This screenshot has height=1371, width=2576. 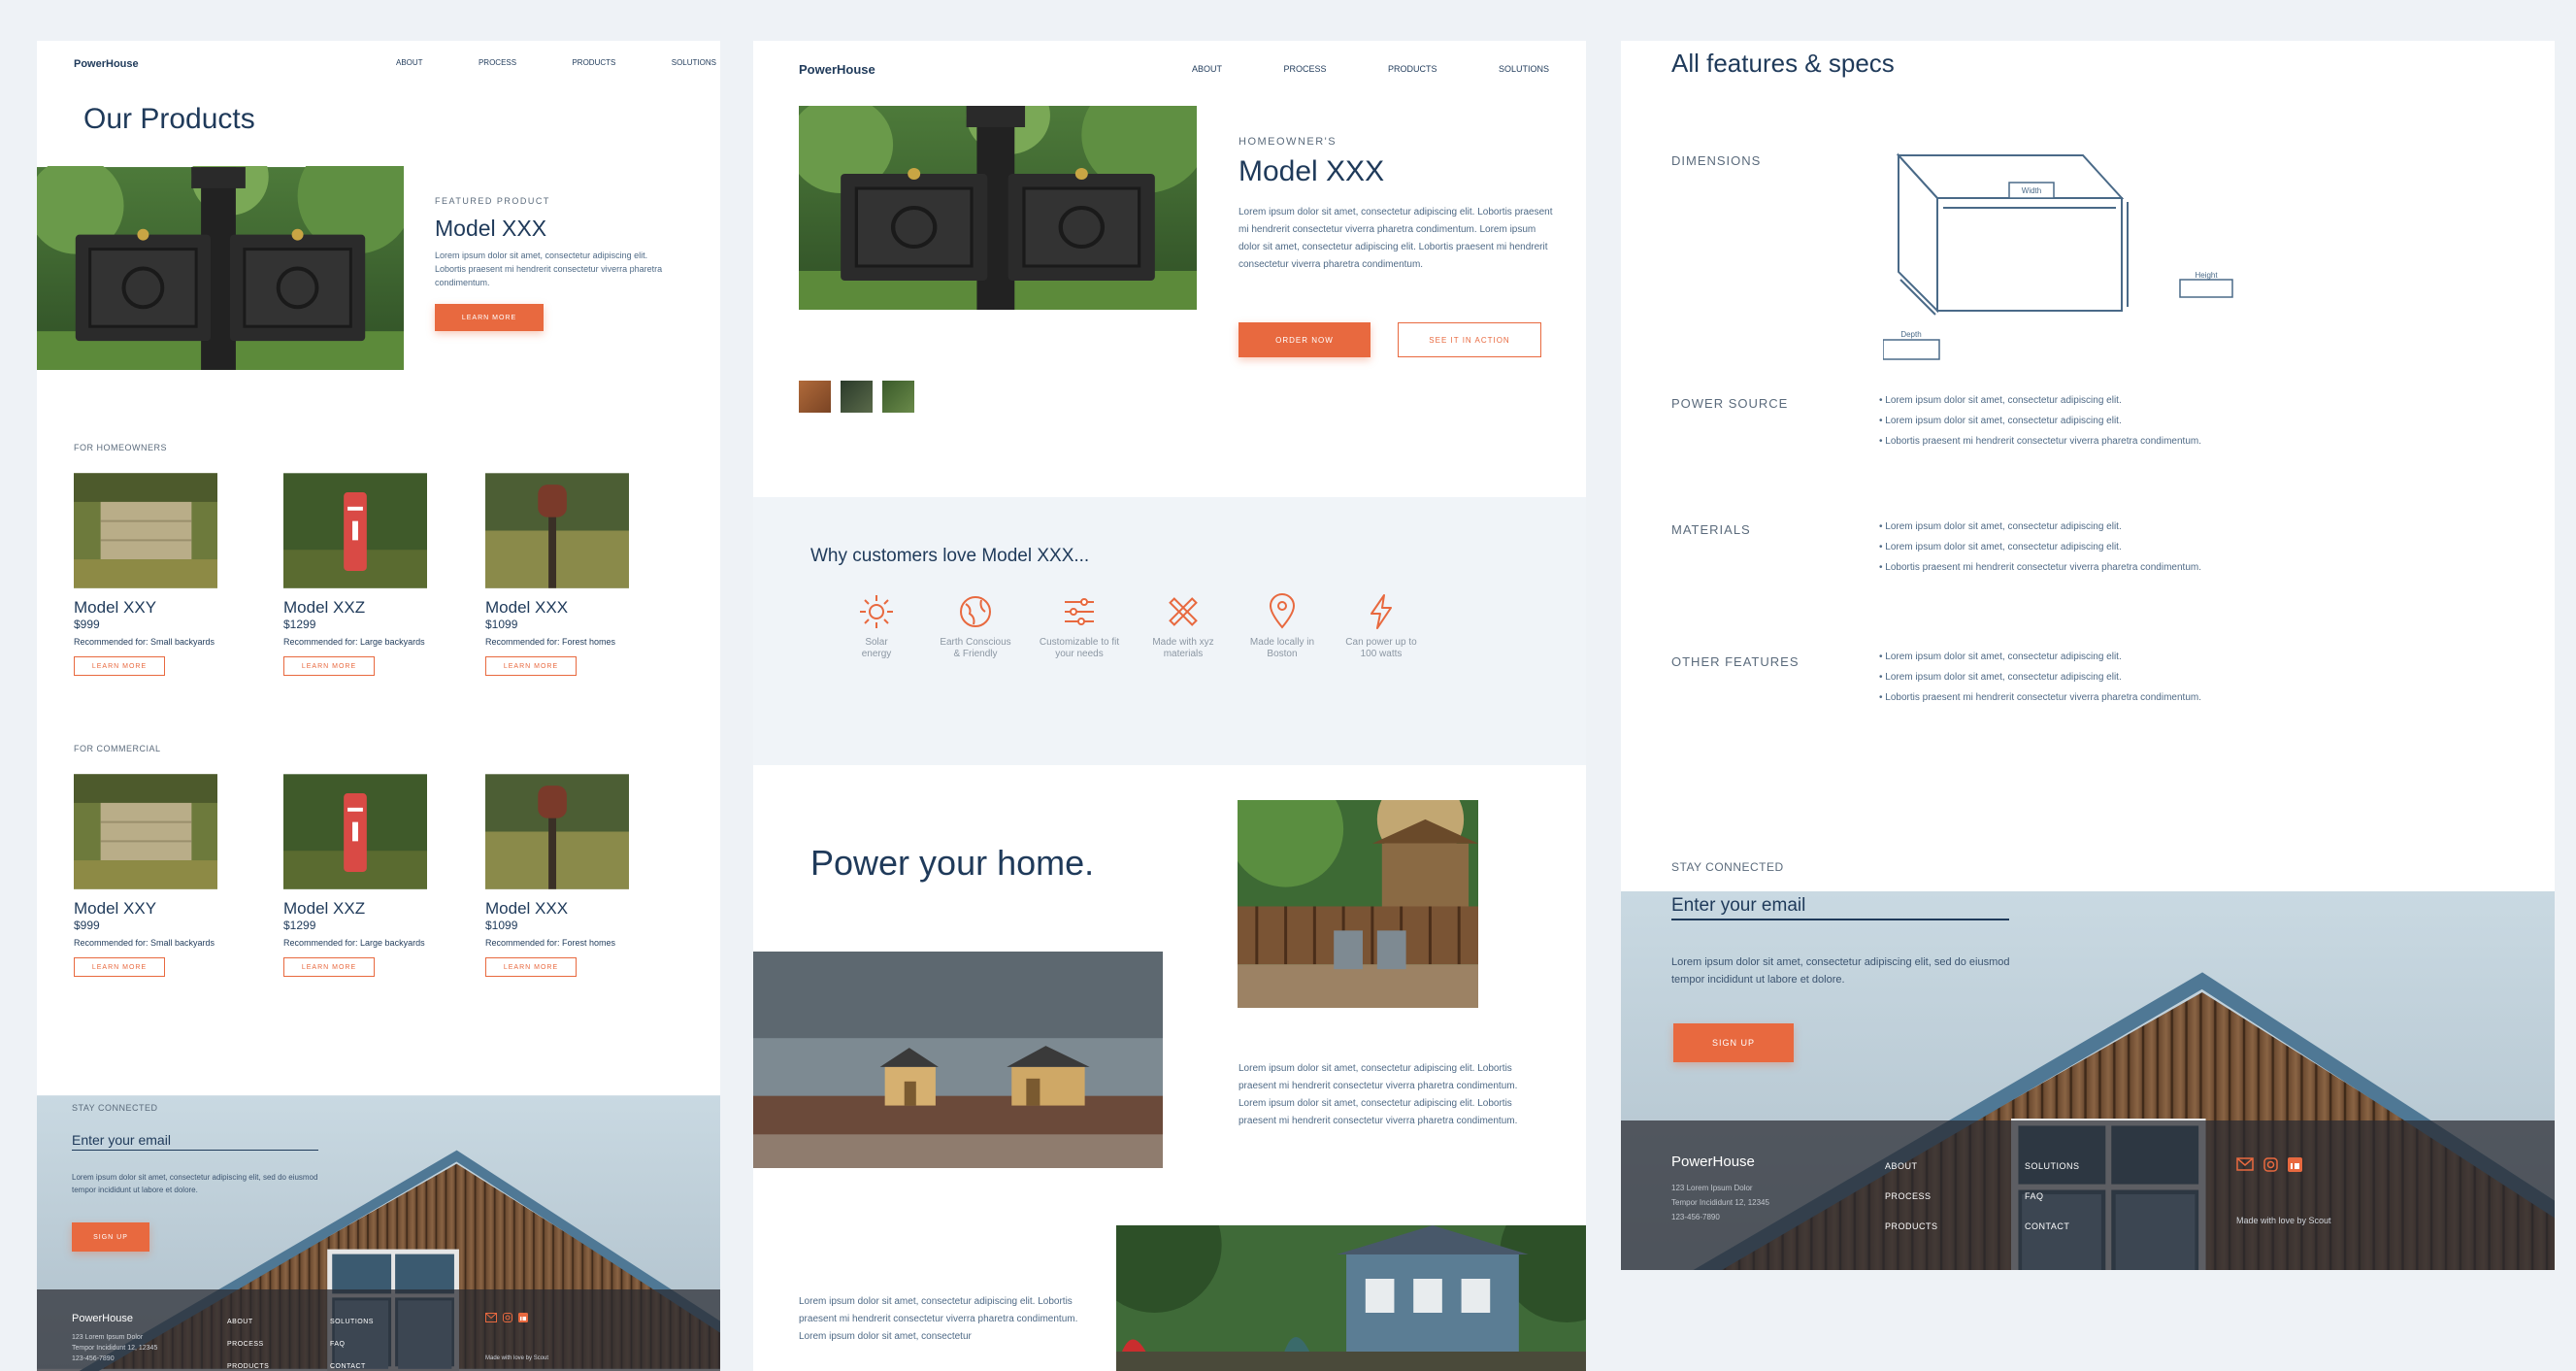 I want to click on feature-label-line: Made with xyz, so click(x=1183, y=642).